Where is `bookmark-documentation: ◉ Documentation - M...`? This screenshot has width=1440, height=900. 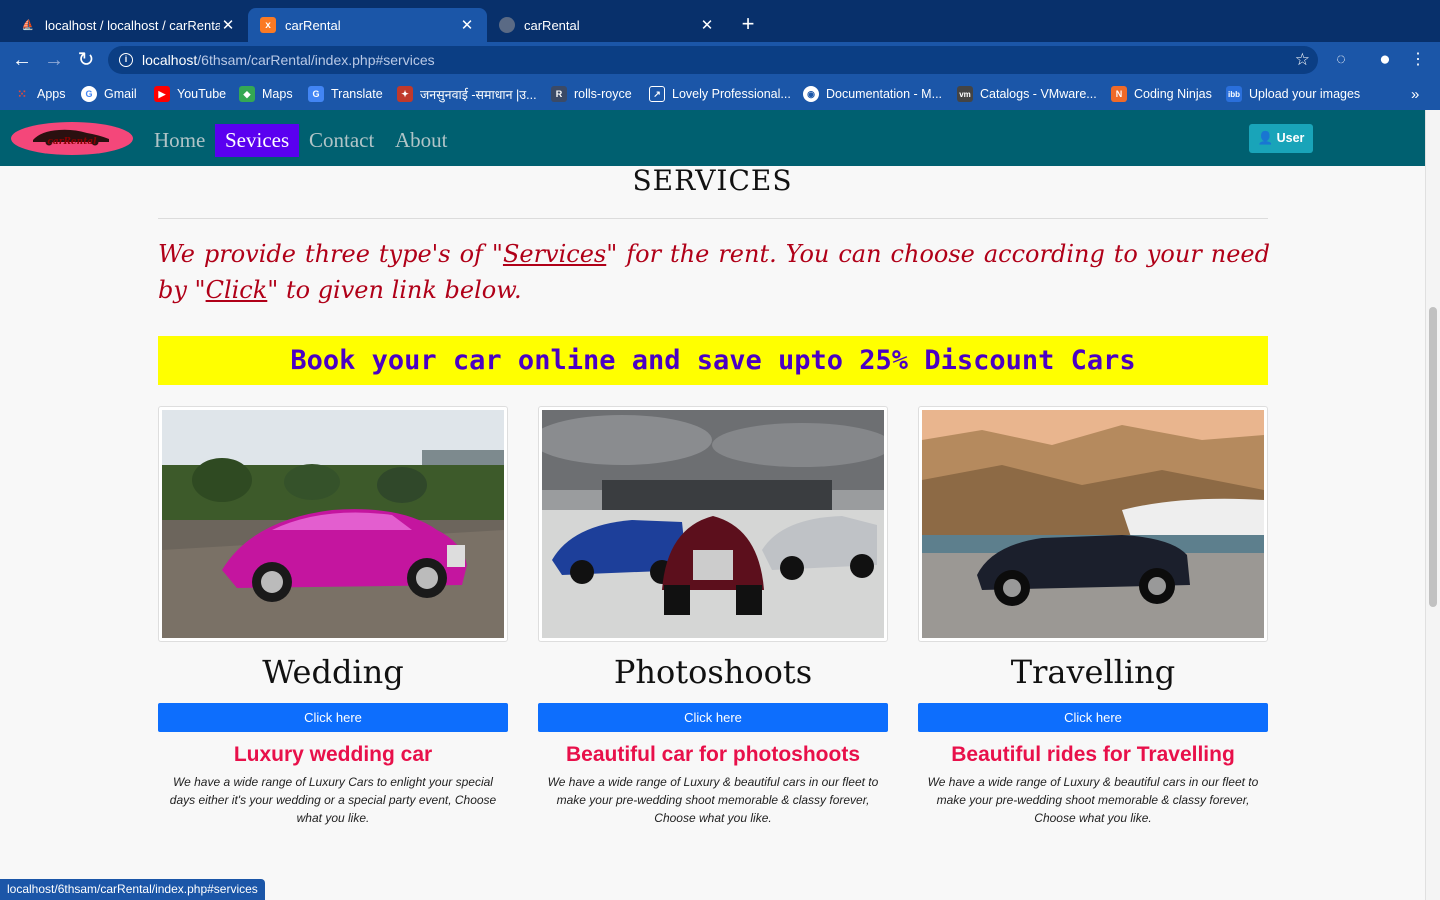 bookmark-documentation: ◉ Documentation - M... is located at coordinates (872, 94).